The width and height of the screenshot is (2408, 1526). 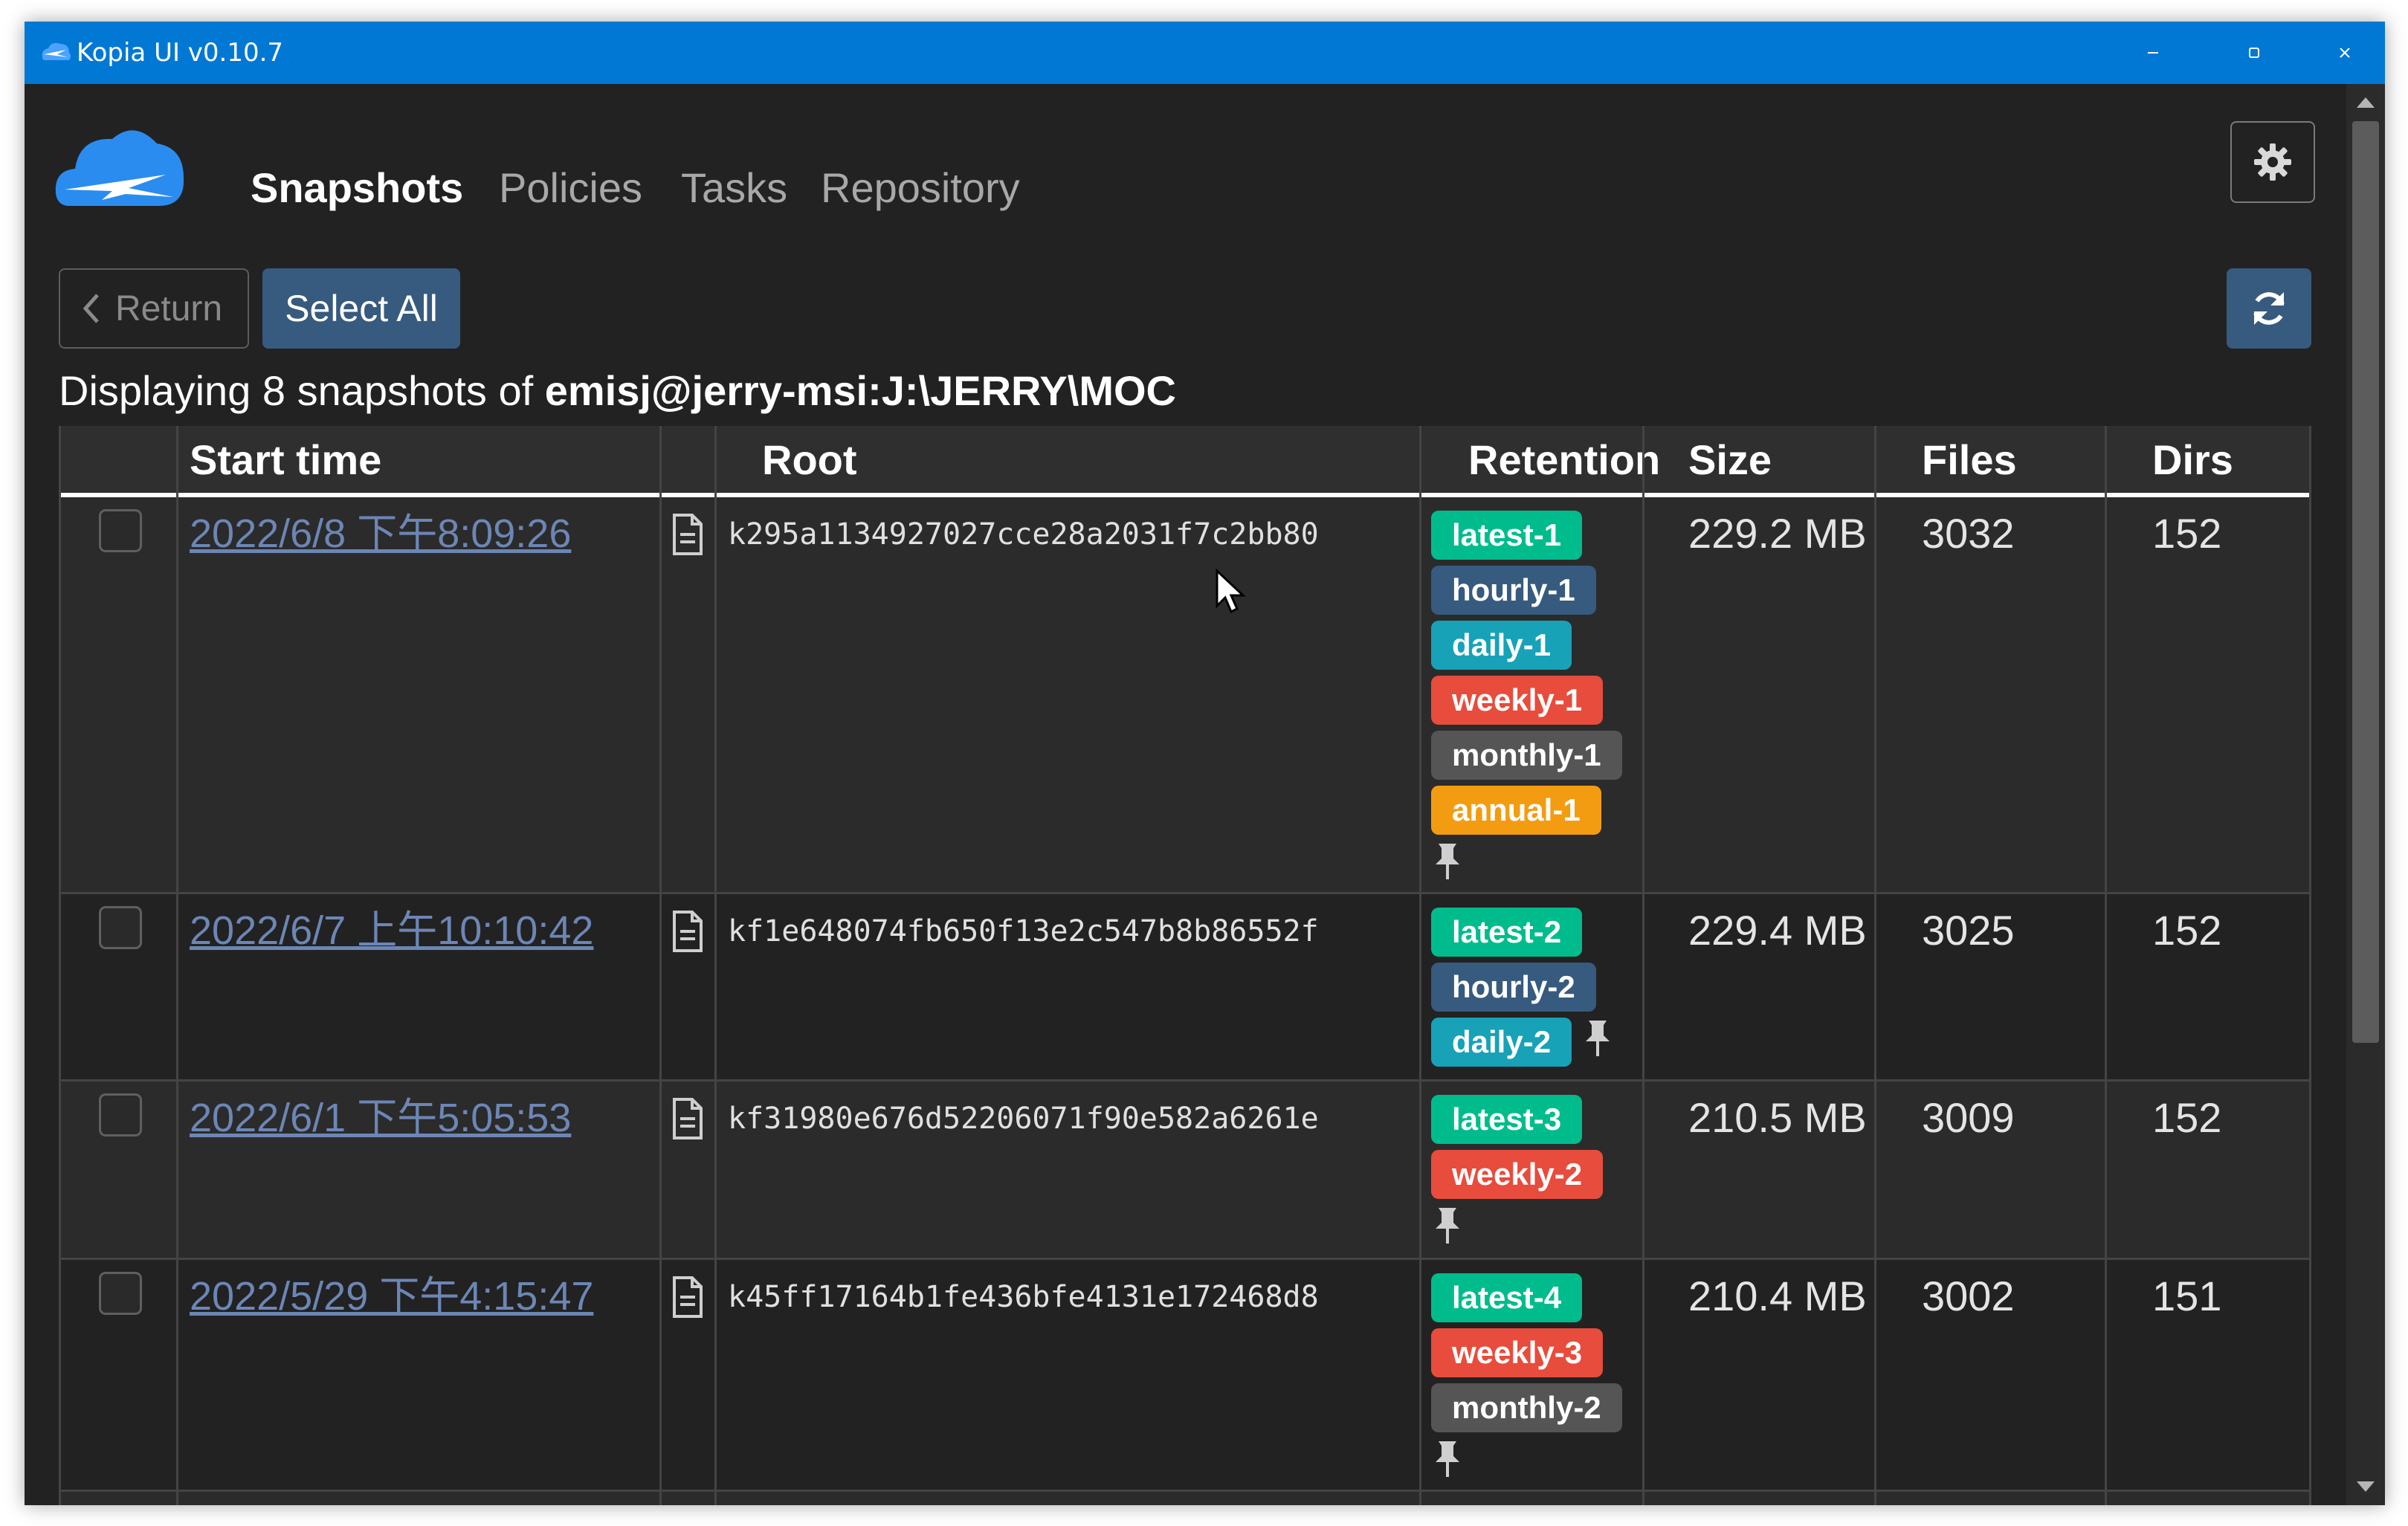 What do you see at coordinates (1231, 591) in the screenshot?
I see `mouse-cursor-icon` at bounding box center [1231, 591].